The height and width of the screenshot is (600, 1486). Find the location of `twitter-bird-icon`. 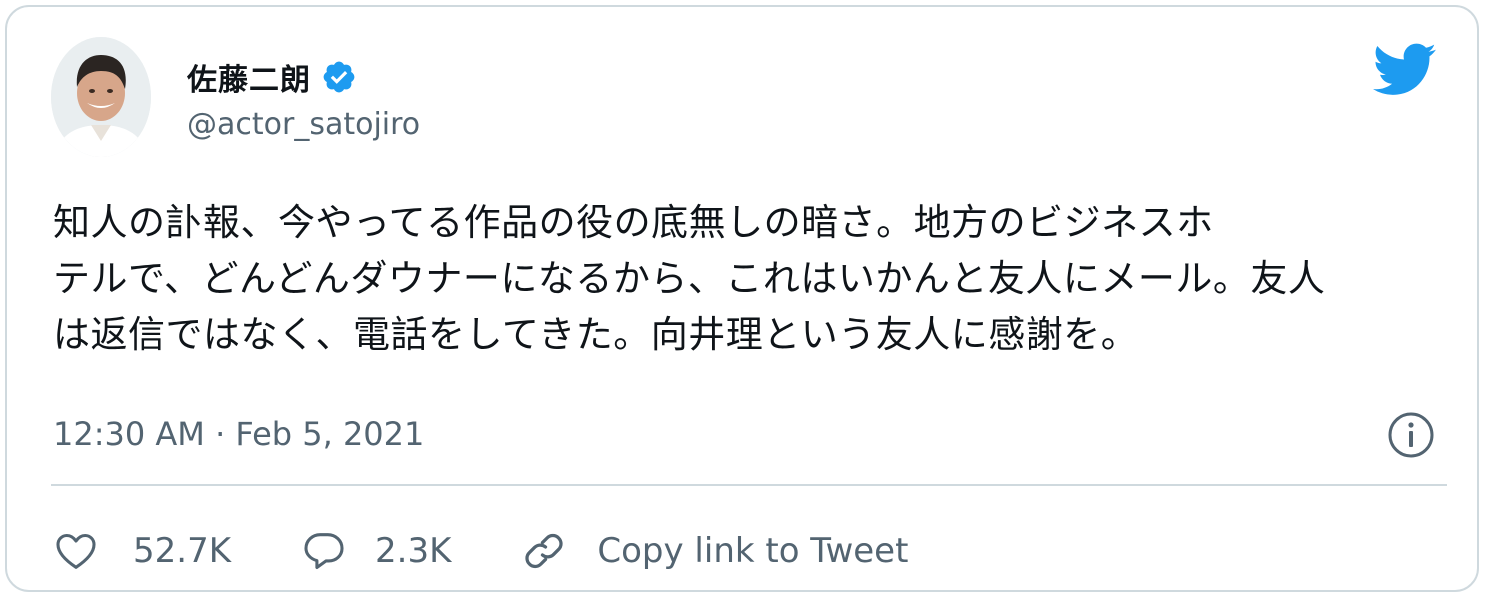

twitter-bird-icon is located at coordinates (1405, 71).